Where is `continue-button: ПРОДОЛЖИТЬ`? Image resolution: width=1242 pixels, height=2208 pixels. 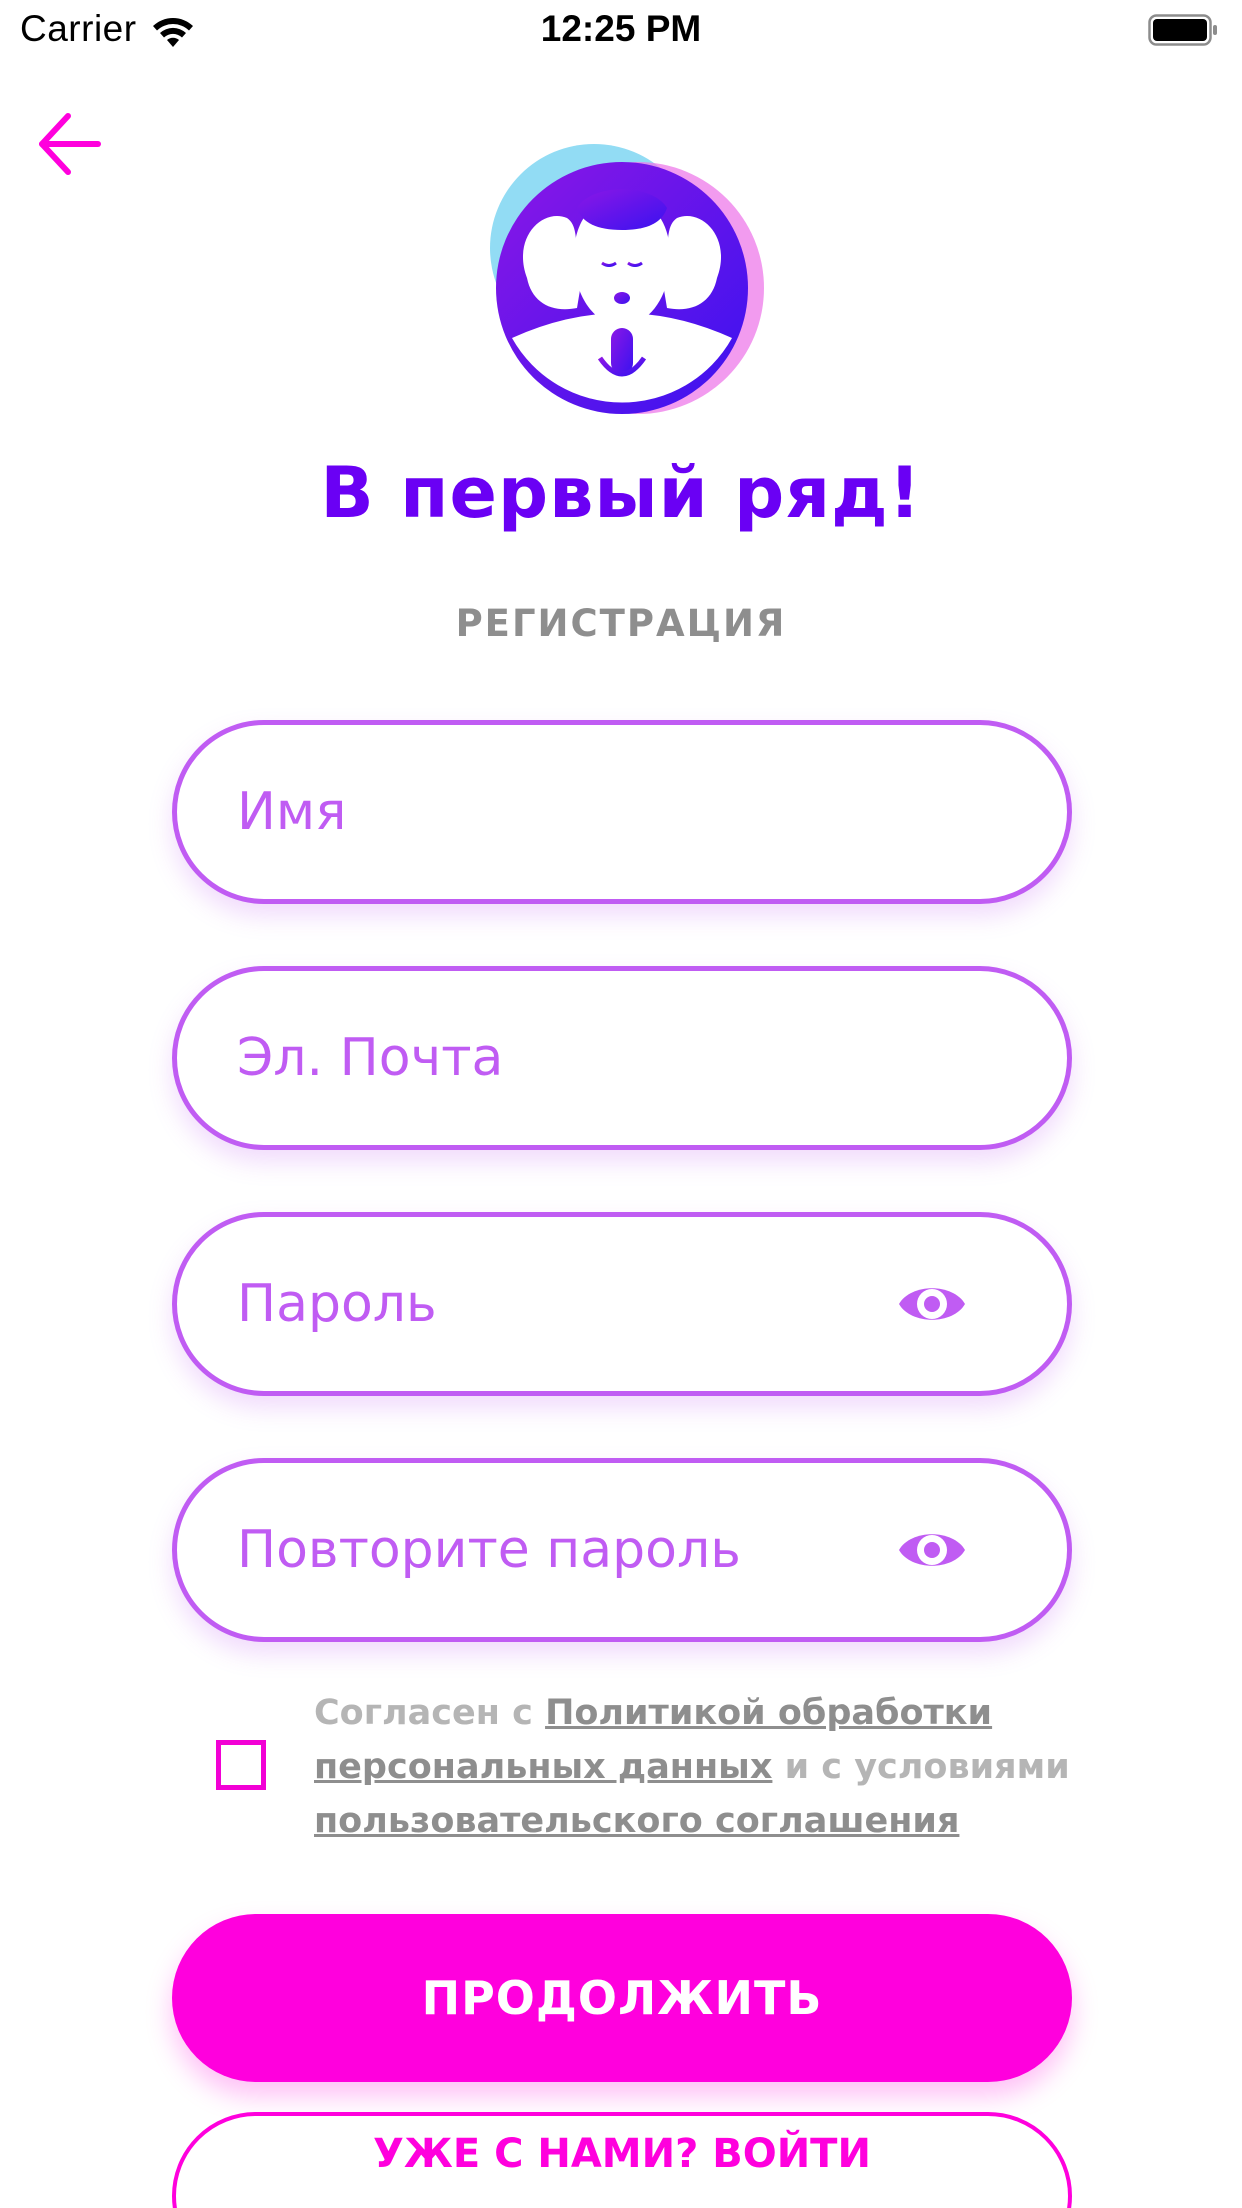 continue-button: ПРОДОЛЖИТЬ is located at coordinates (622, 1998).